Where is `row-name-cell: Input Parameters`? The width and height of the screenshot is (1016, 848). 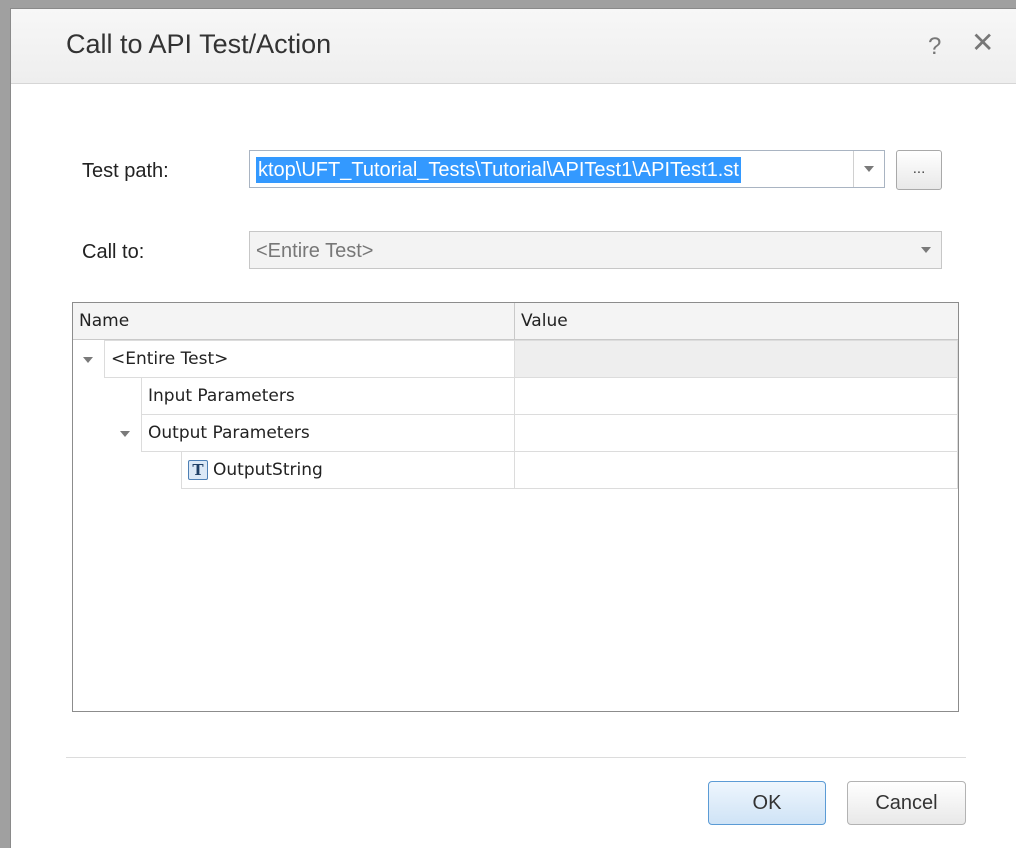 row-name-cell: Input Parameters is located at coordinates (328, 396).